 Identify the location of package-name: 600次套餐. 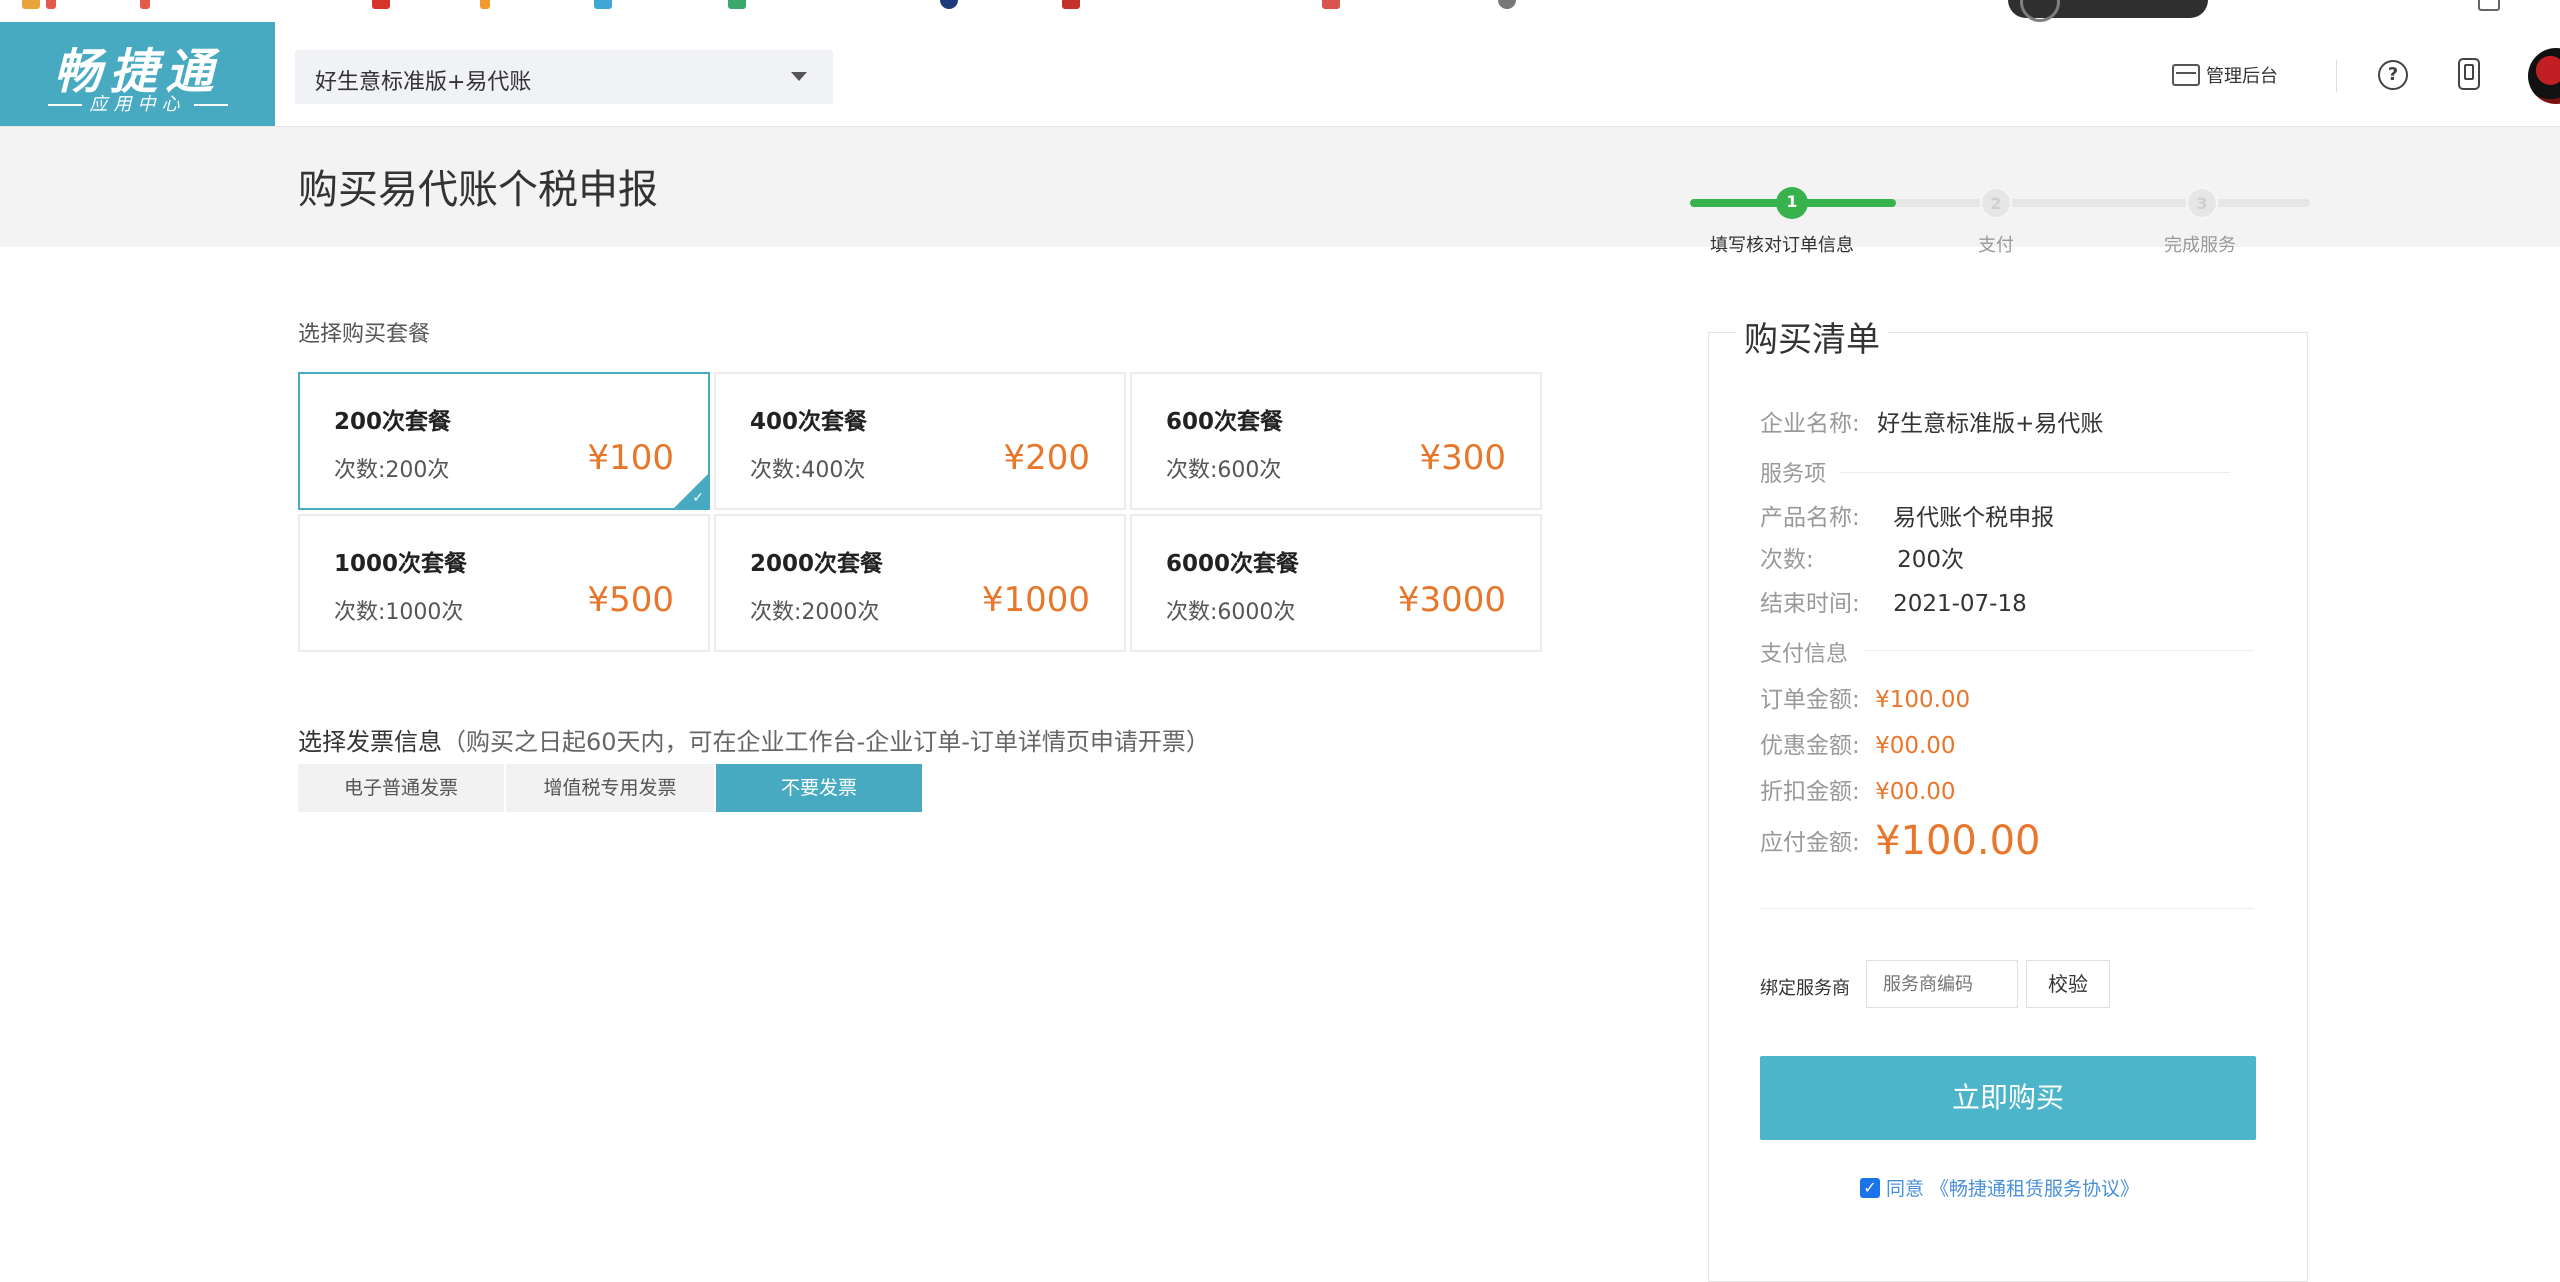
(1225, 422).